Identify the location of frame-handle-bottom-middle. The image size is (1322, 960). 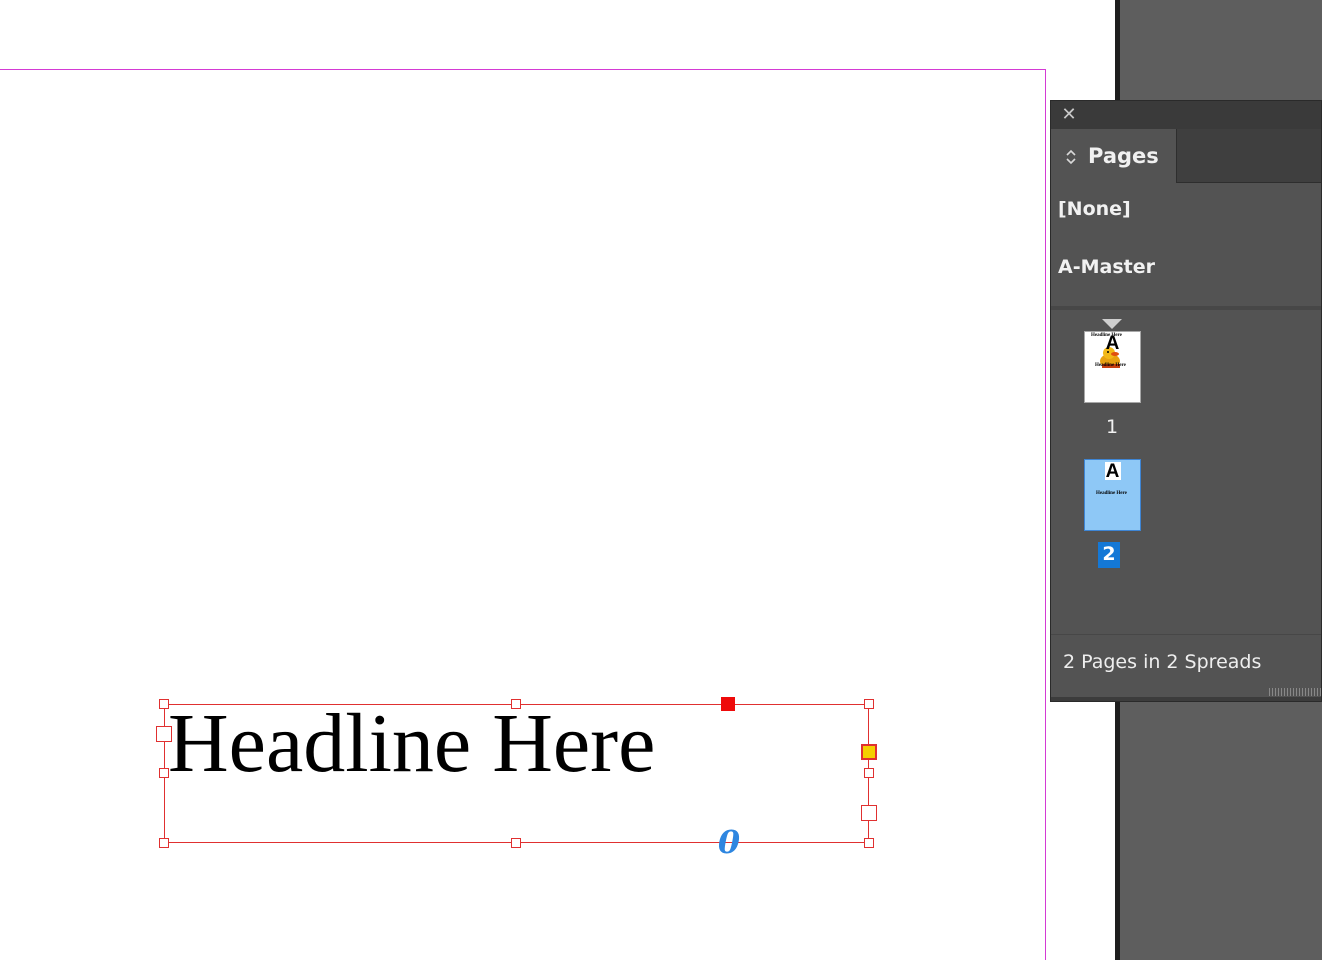
(516, 843).